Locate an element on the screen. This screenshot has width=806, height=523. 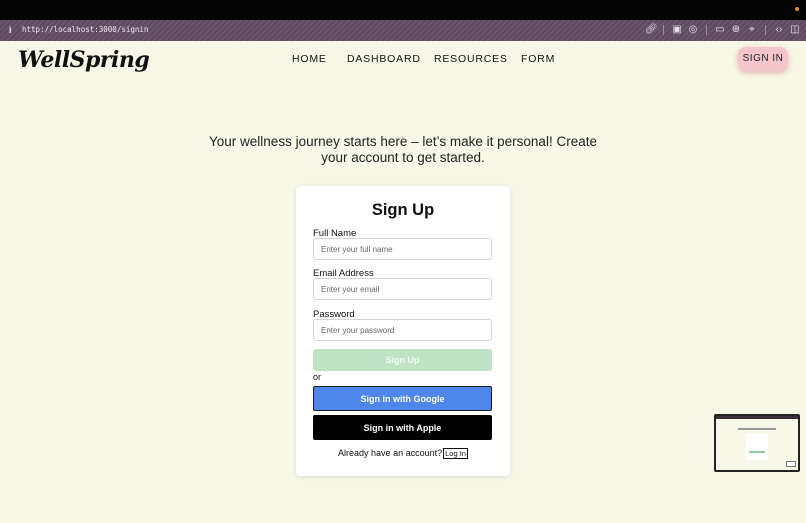
url-text: http://localhost:3000/signin is located at coordinates (85, 29).